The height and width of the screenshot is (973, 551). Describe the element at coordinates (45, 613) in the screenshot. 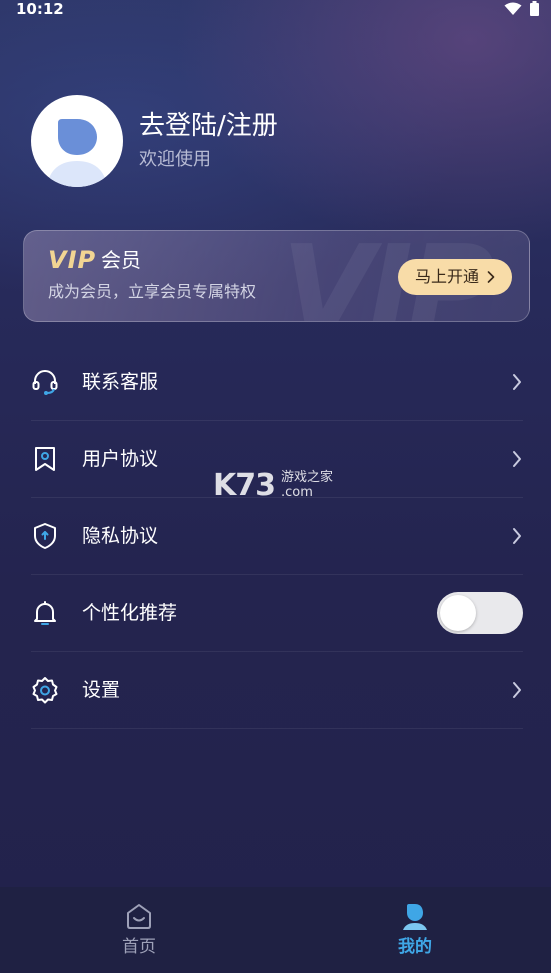

I see `bell-icon` at that location.